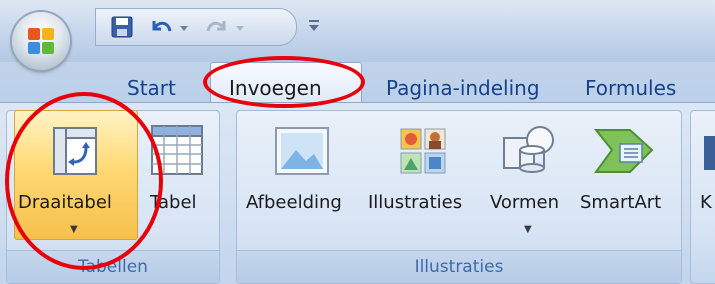 Image resolution: width=715 pixels, height=284 pixels. I want to click on office-button, so click(41, 41).